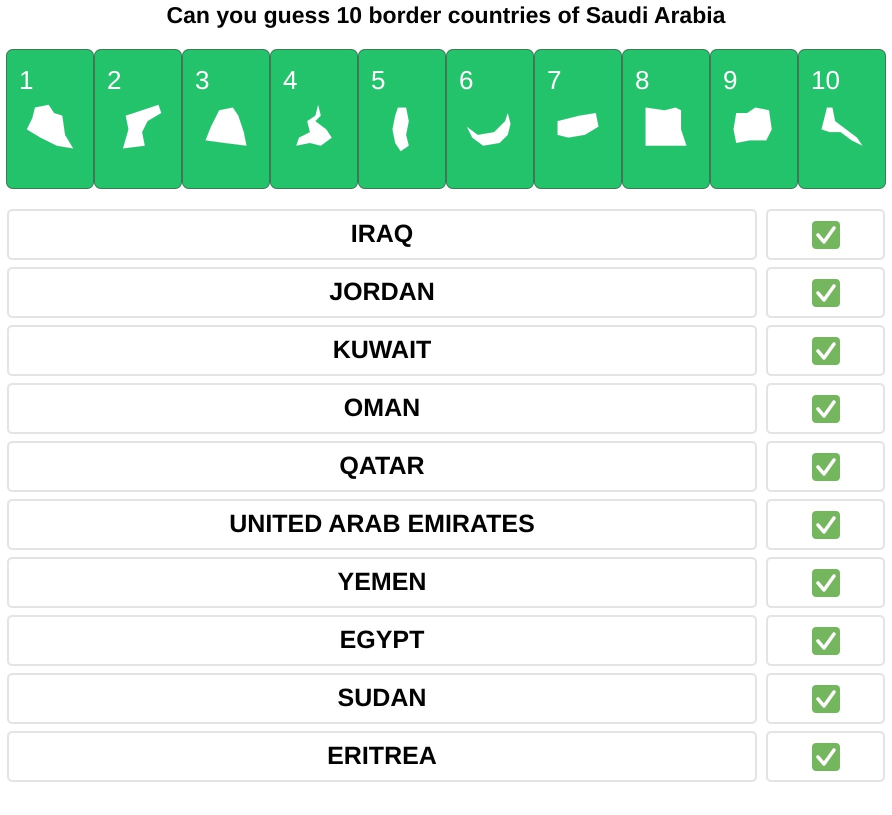 The width and height of the screenshot is (892, 815). I want to click on quiz-title: Can you guess 10 border countries of Saudi Arabia, so click(446, 15).